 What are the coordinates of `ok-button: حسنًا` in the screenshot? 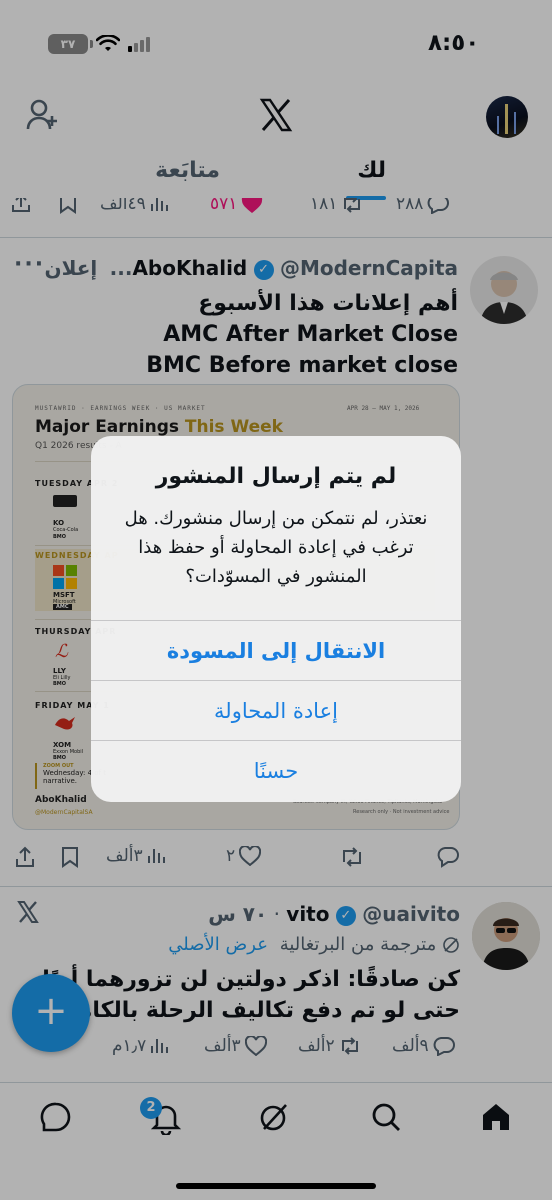 It's located at (276, 770).